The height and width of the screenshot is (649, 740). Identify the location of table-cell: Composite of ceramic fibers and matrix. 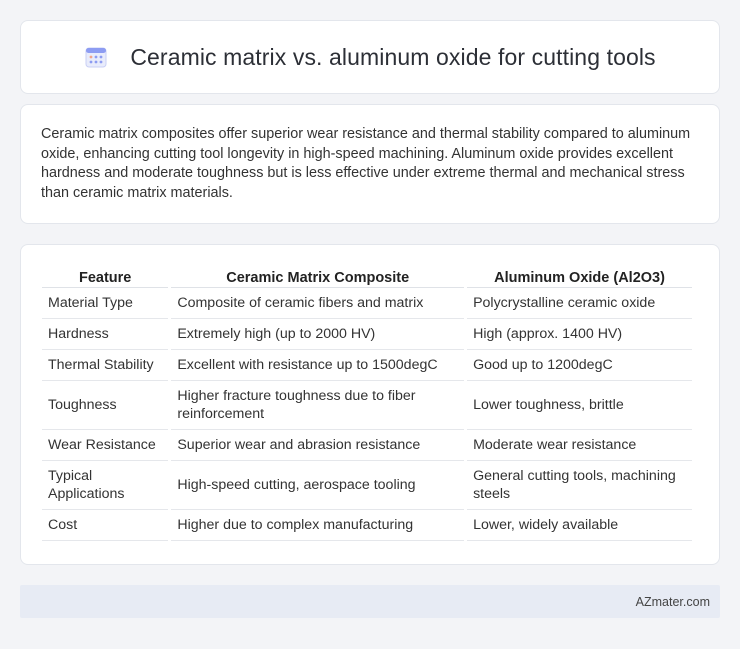
(318, 303).